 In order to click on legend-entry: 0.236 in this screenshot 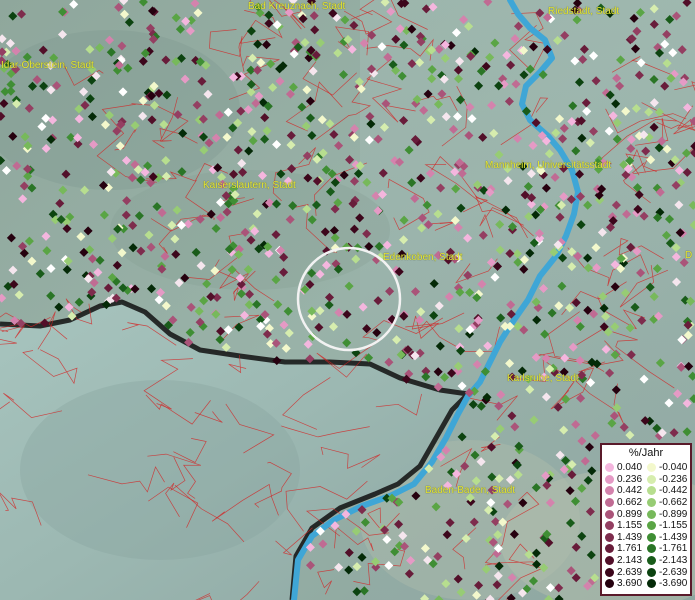, I will do `click(623, 480)`.